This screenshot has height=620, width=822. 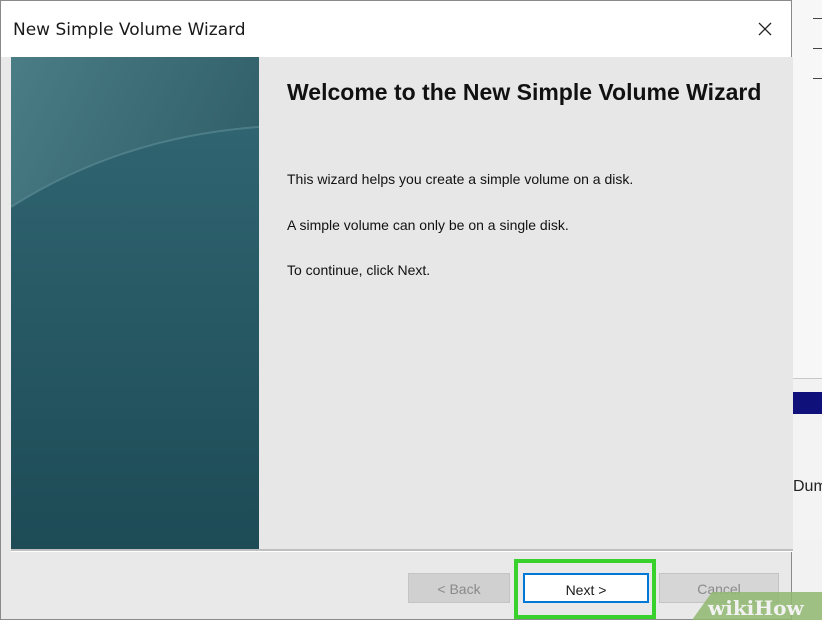 I want to click on background-window: Dum, so click(x=806, y=310).